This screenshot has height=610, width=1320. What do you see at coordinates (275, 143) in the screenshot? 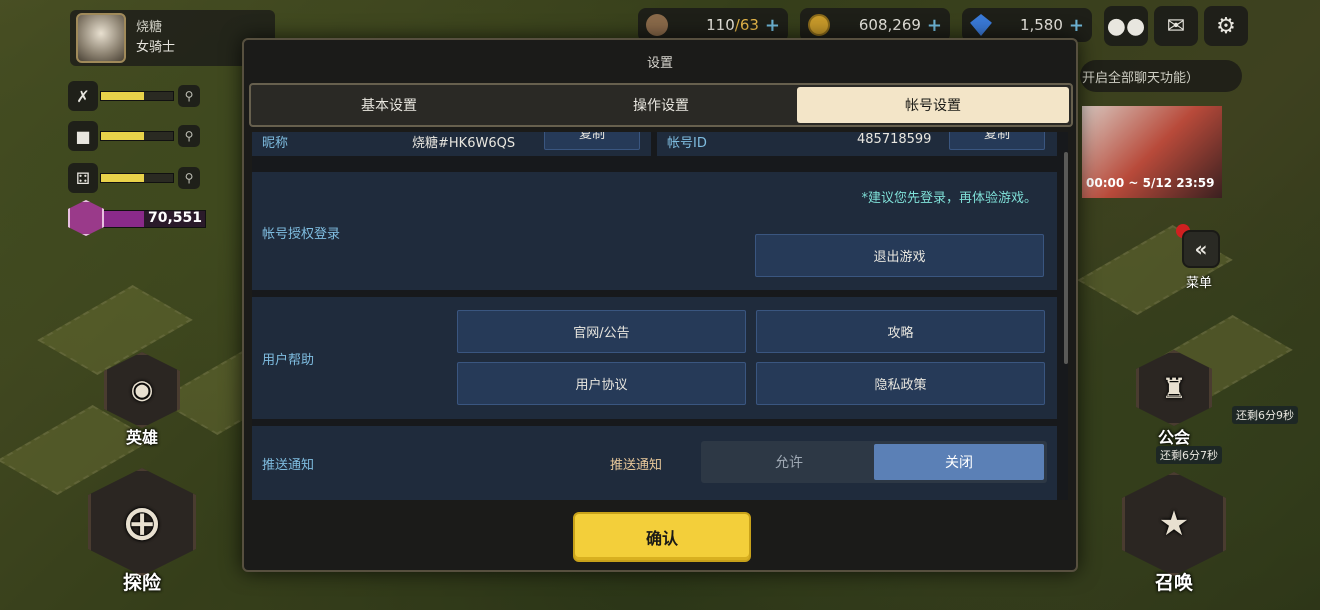
I see `nickname-label: 昵称` at bounding box center [275, 143].